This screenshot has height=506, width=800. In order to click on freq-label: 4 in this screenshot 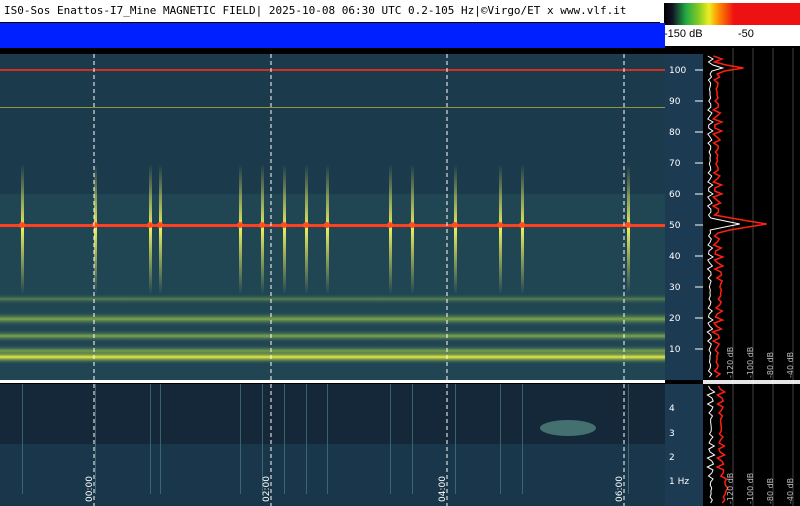, I will do `click(672, 409)`.